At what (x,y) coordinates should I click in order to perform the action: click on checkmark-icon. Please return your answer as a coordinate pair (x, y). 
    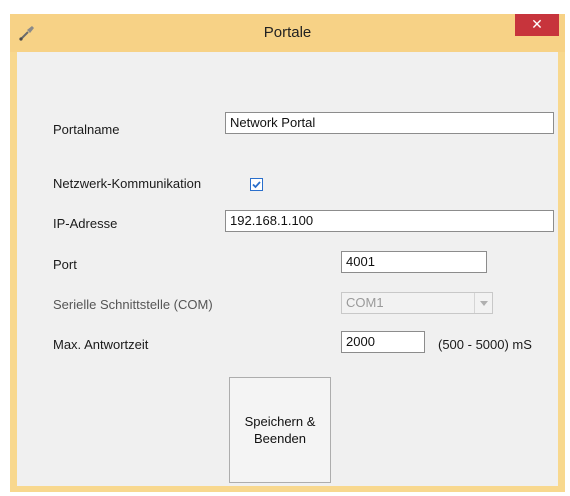
    Looking at the image, I should click on (256, 185).